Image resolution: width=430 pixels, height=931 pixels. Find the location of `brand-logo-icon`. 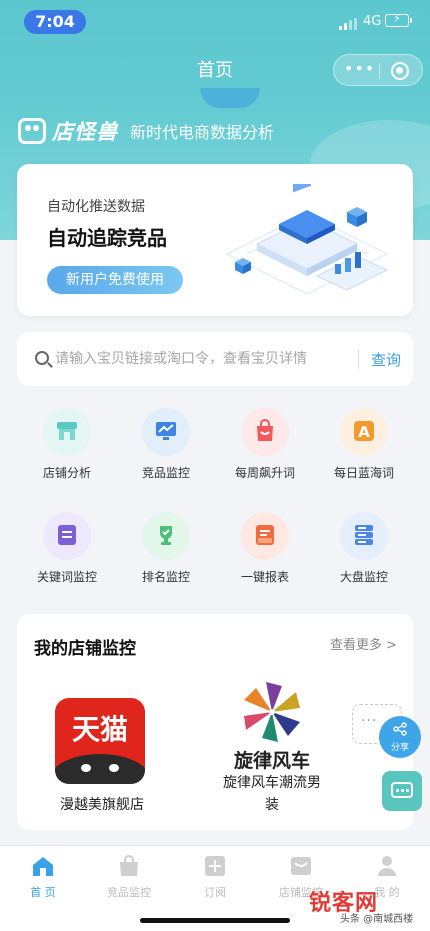

brand-logo-icon is located at coordinates (32, 131).